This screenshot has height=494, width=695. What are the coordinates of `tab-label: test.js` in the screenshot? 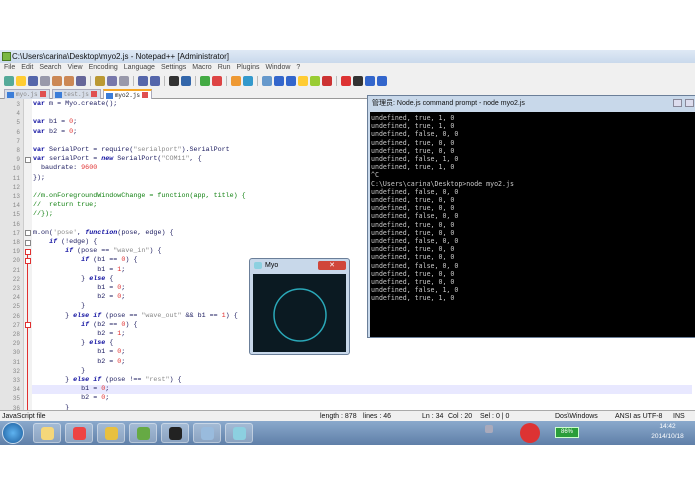 It's located at (76, 94).